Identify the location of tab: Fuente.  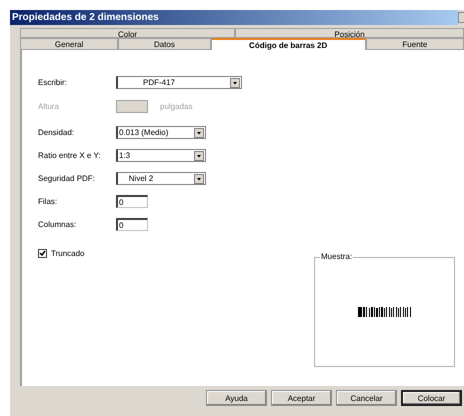
(415, 44).